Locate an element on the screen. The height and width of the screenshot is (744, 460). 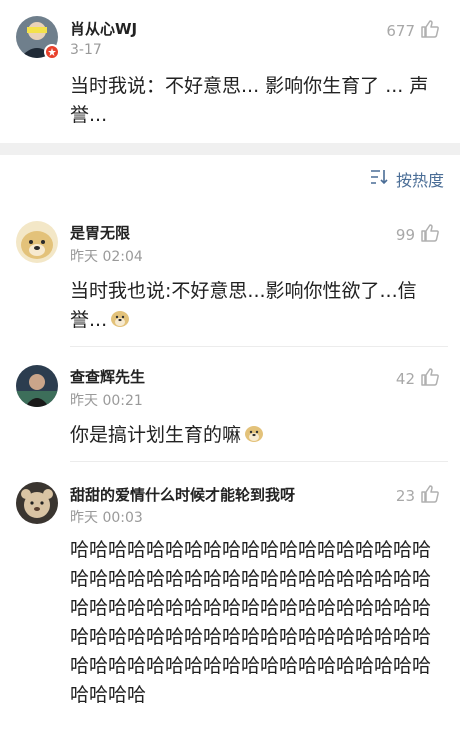
sort-by-hot-button: 按热度 is located at coordinates (407, 179).